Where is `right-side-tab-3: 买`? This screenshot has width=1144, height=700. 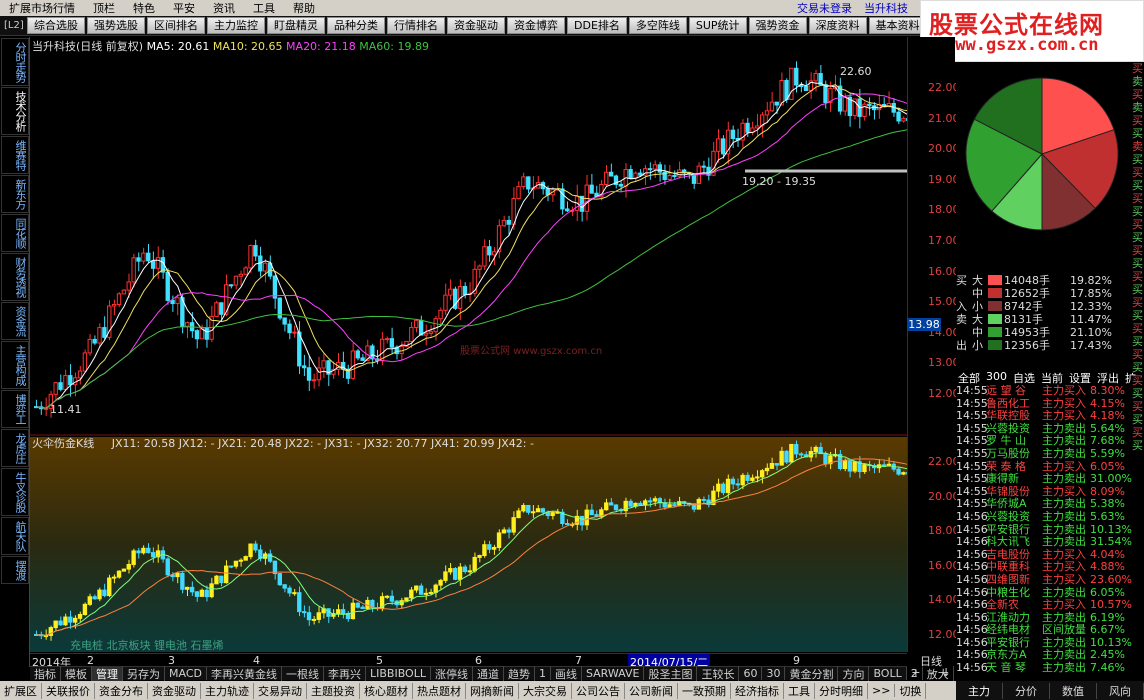 right-side-tab-3: 买 is located at coordinates (1137, 94).